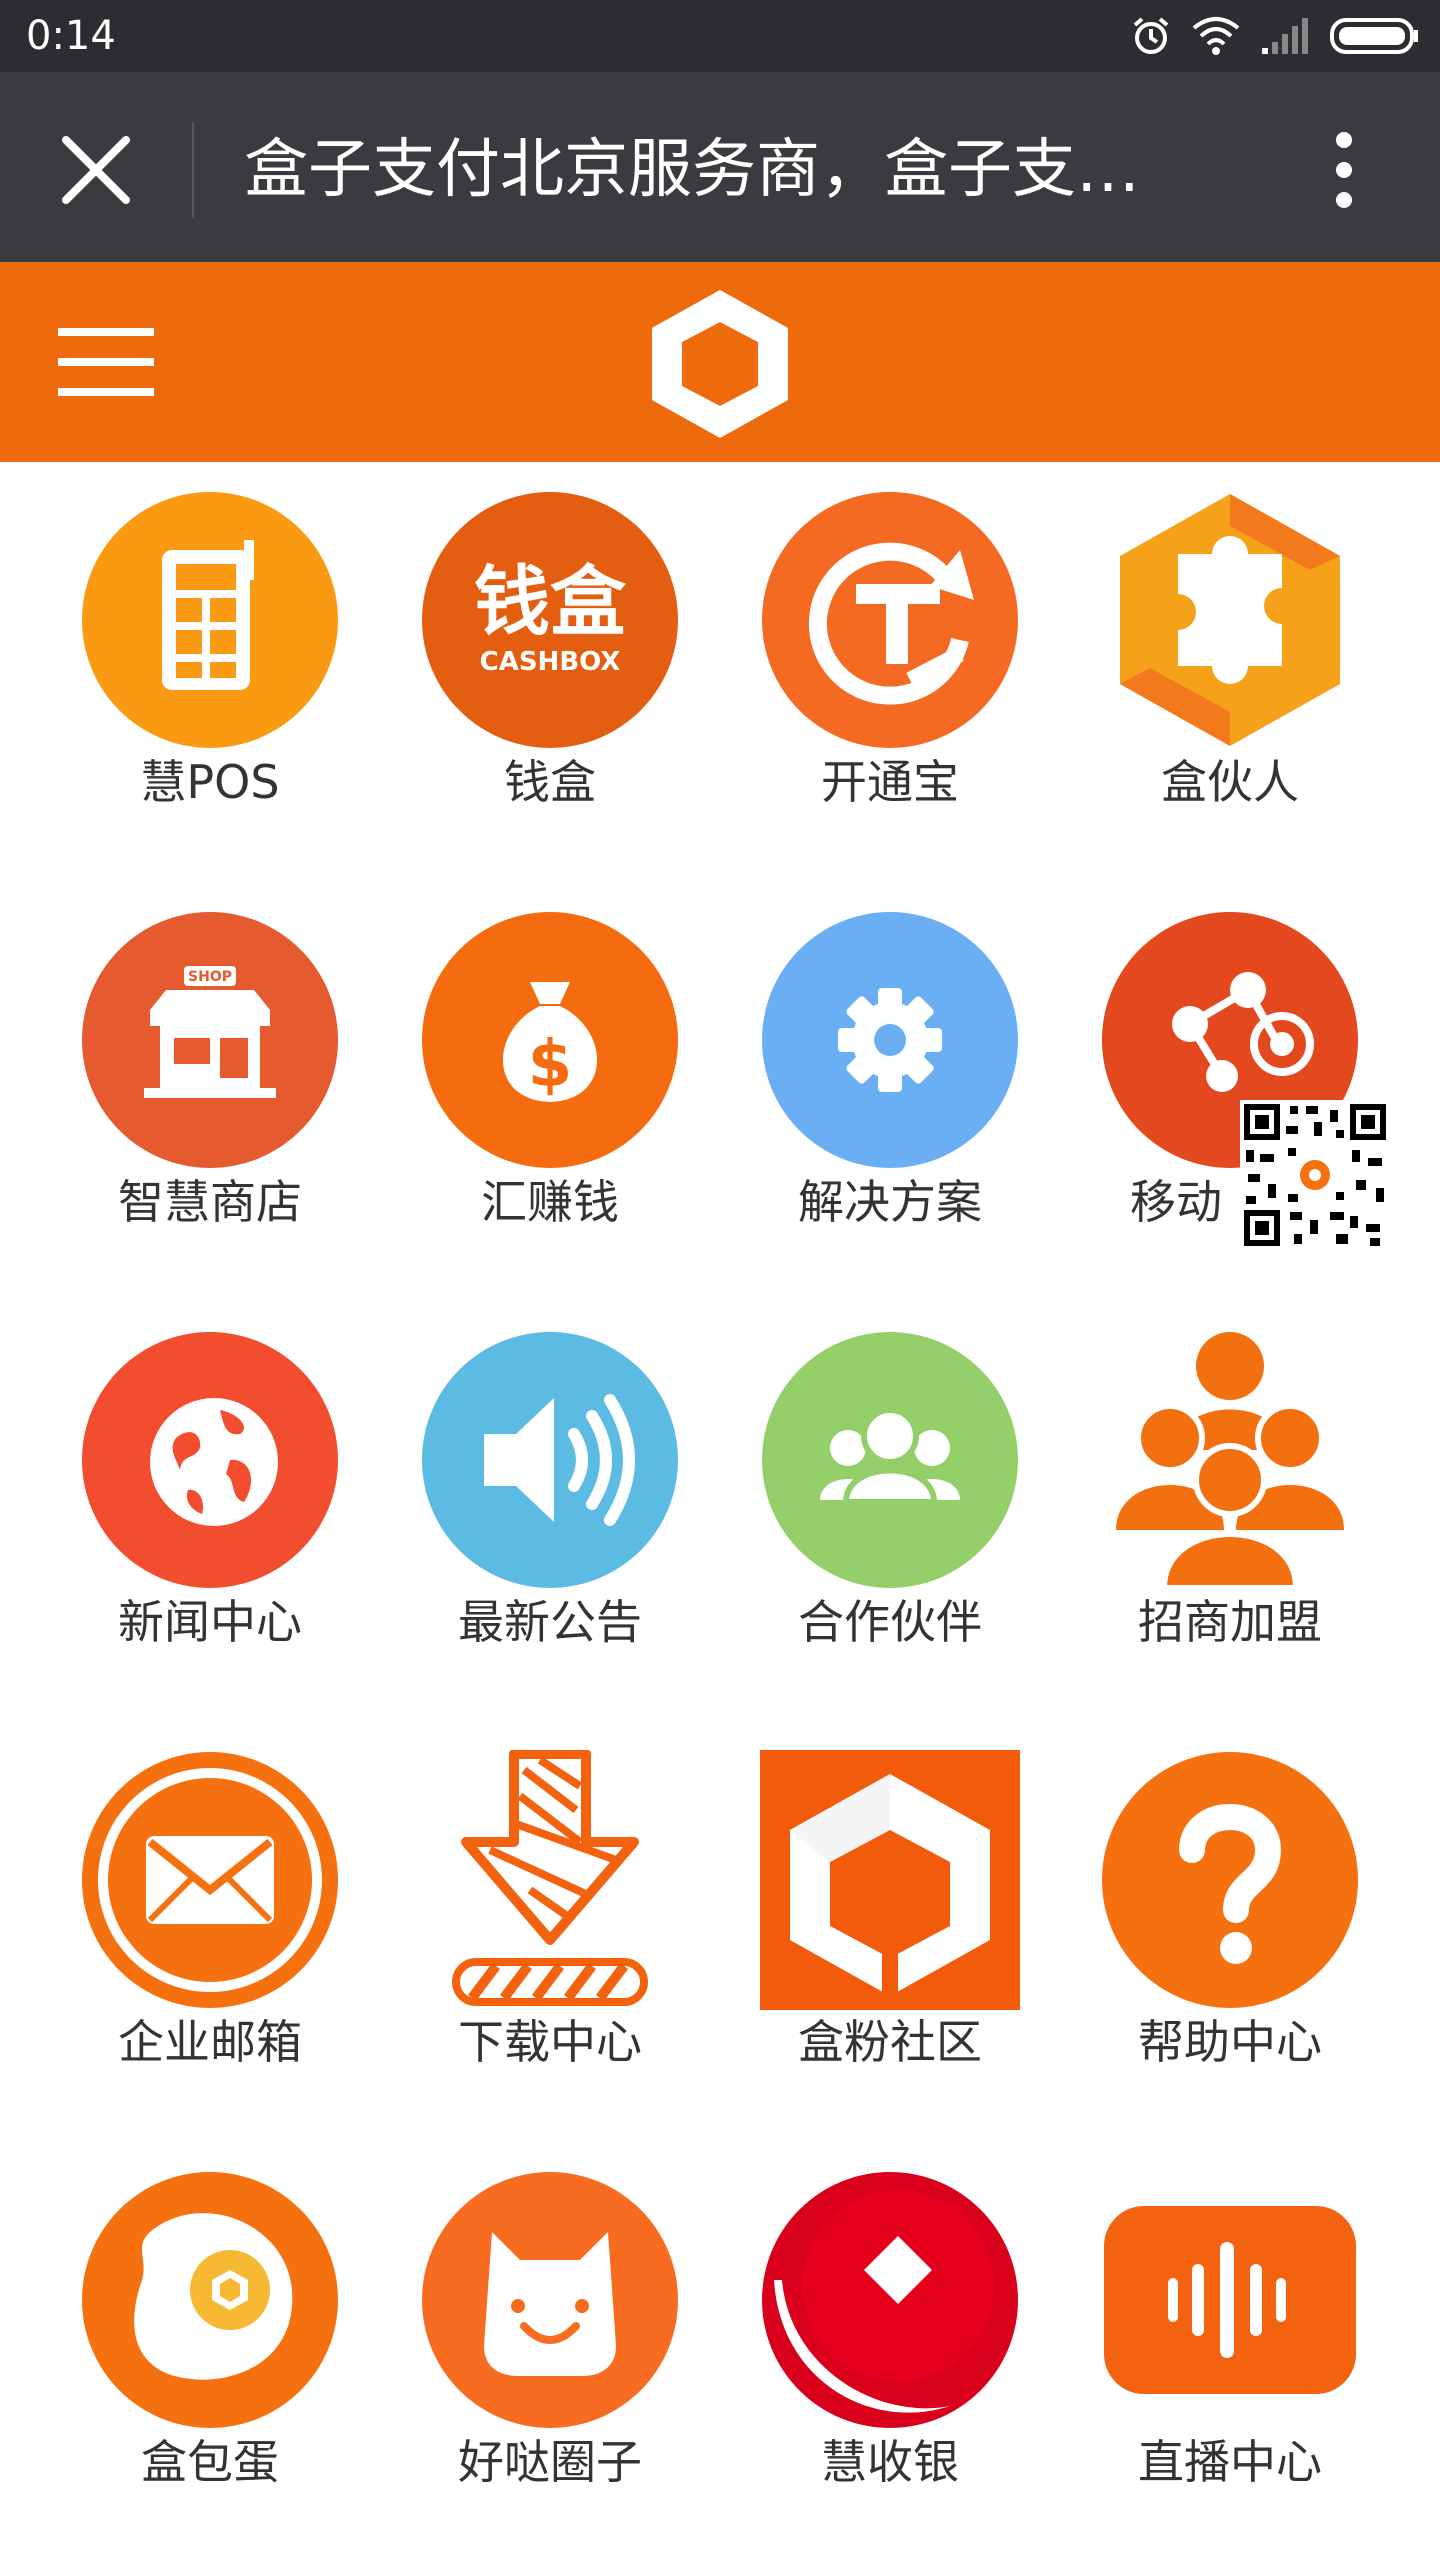 Image resolution: width=1440 pixels, height=2562 pixels. I want to click on grid-item-huizhuanqian: $ 汇赚钱, so click(550, 1092).